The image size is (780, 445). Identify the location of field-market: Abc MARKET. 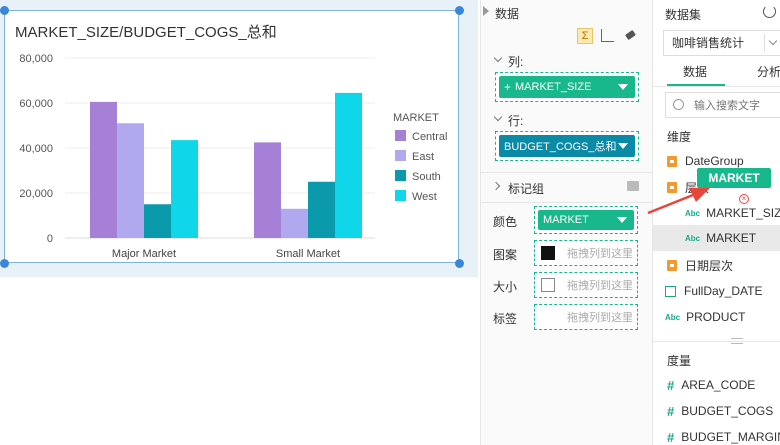
(732, 238).